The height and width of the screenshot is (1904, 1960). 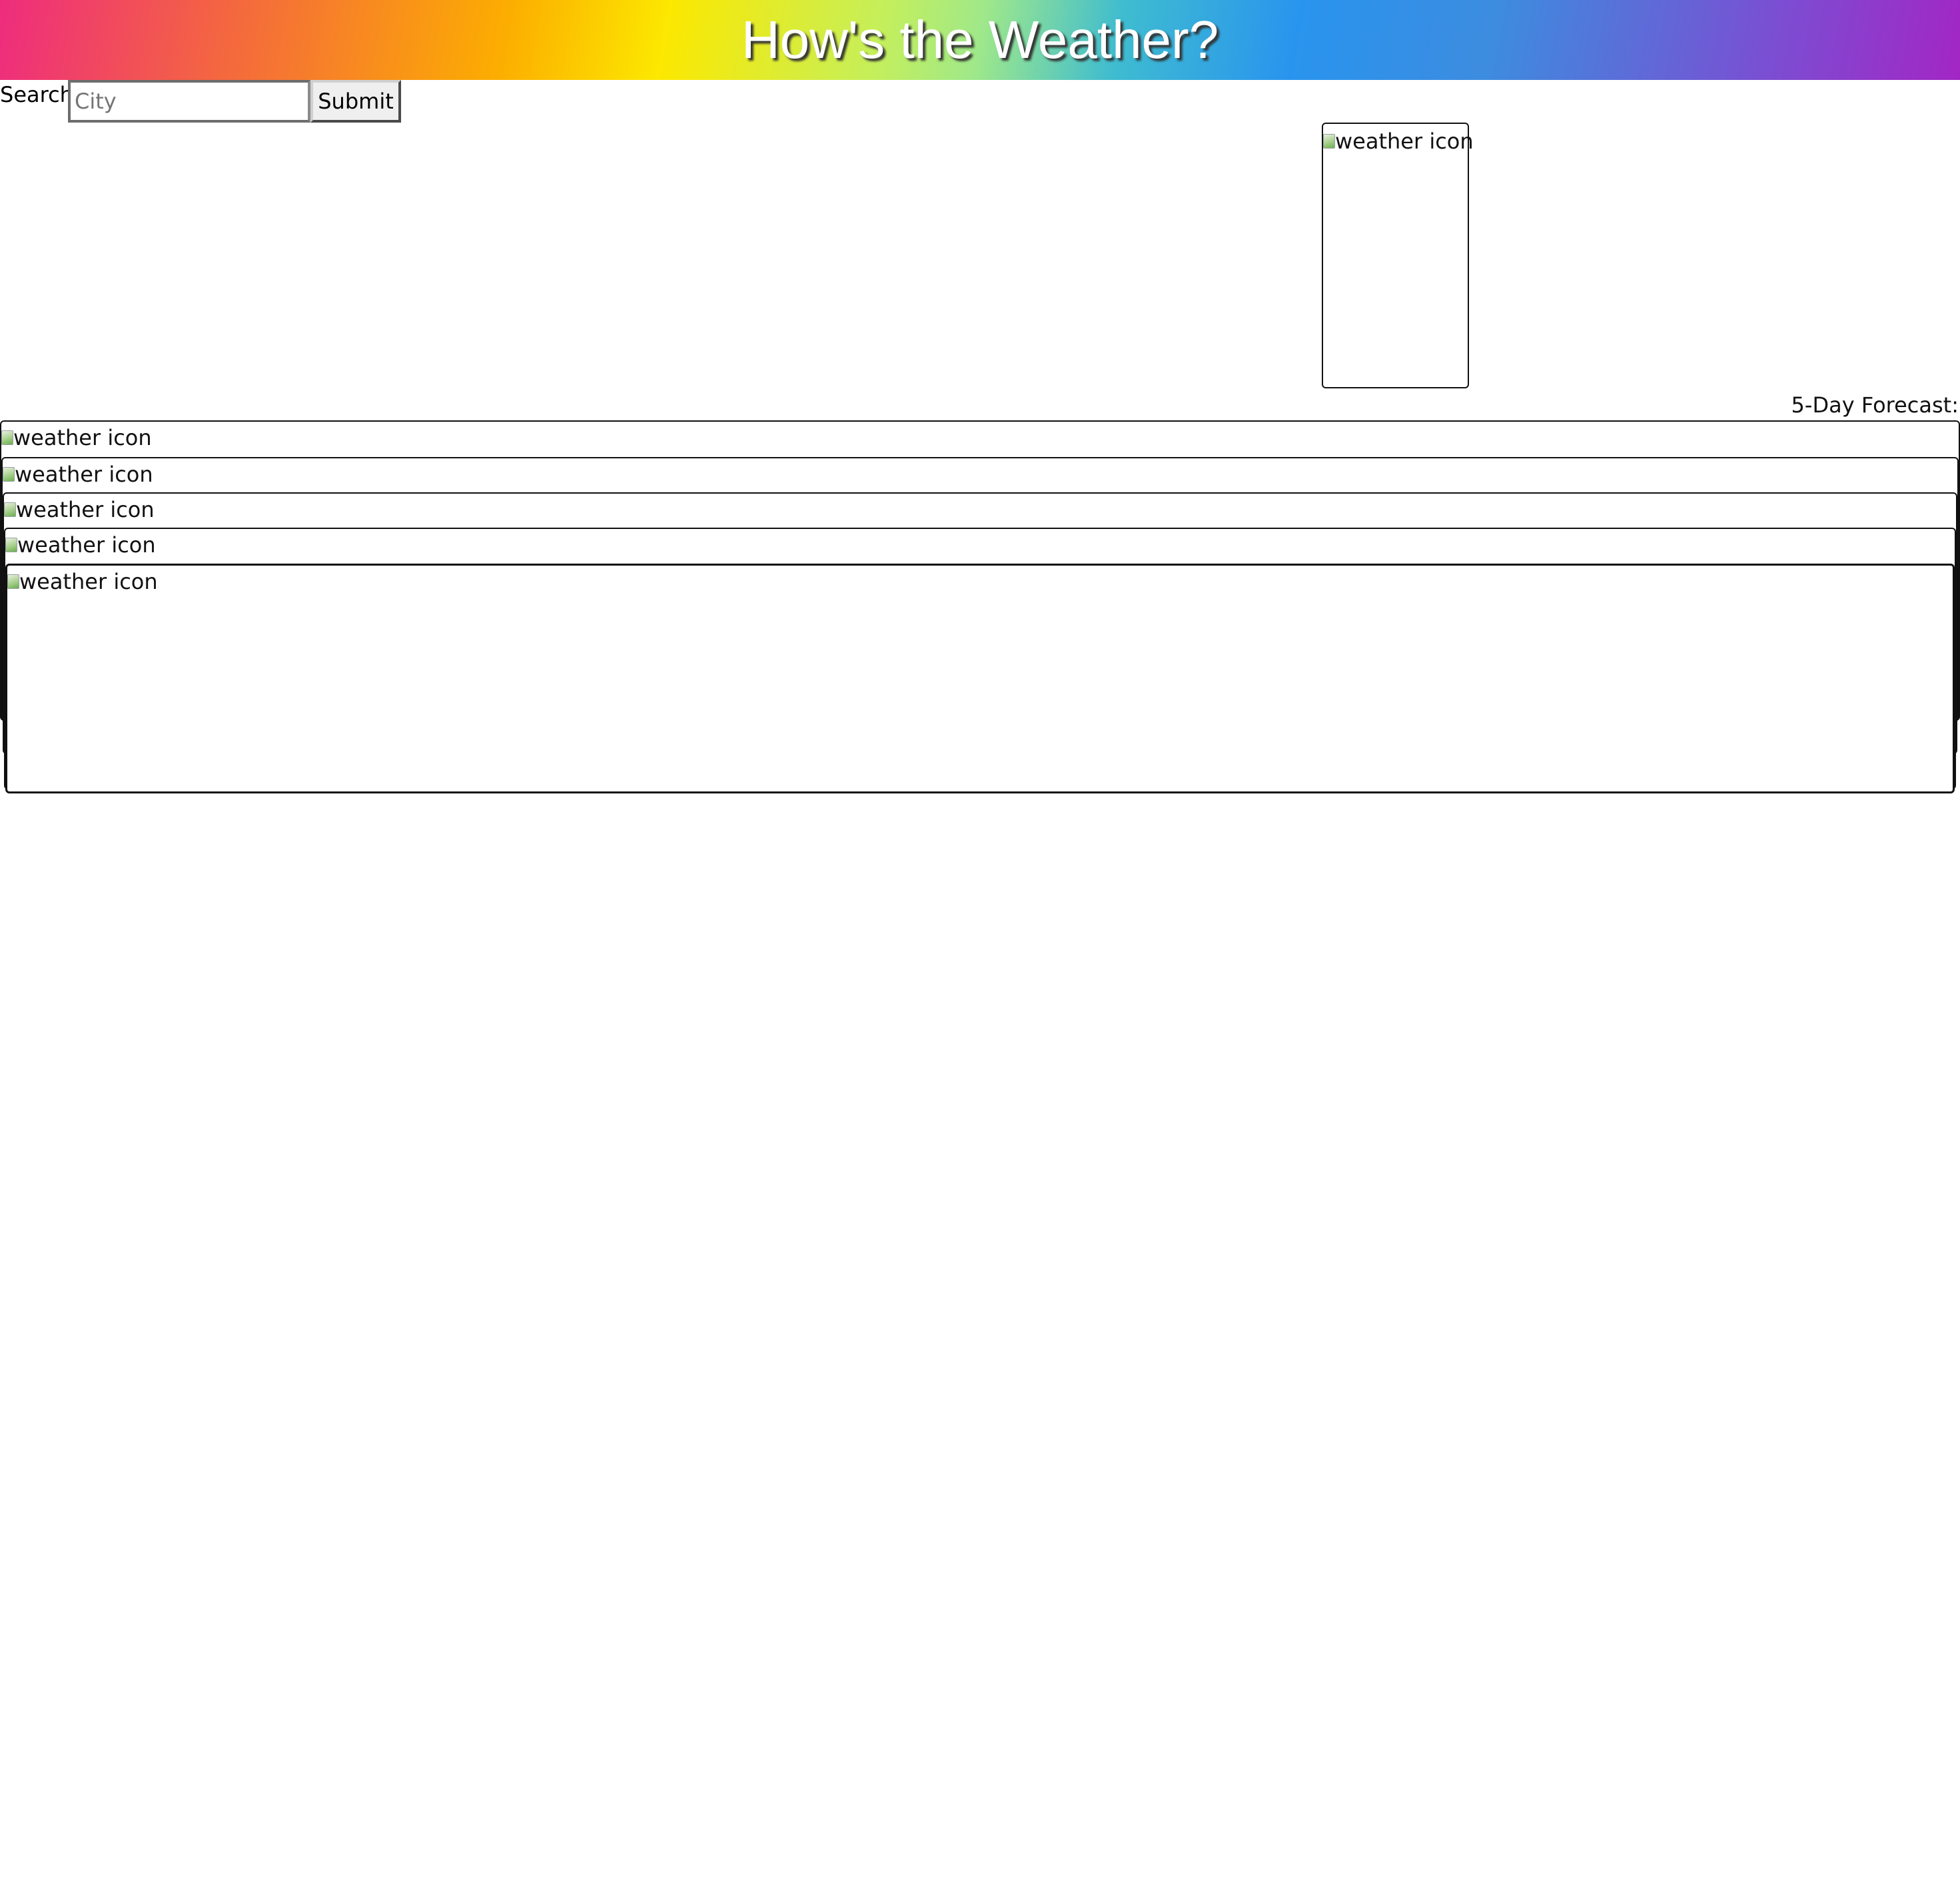 I want to click on search-label: Search, so click(x=36, y=94).